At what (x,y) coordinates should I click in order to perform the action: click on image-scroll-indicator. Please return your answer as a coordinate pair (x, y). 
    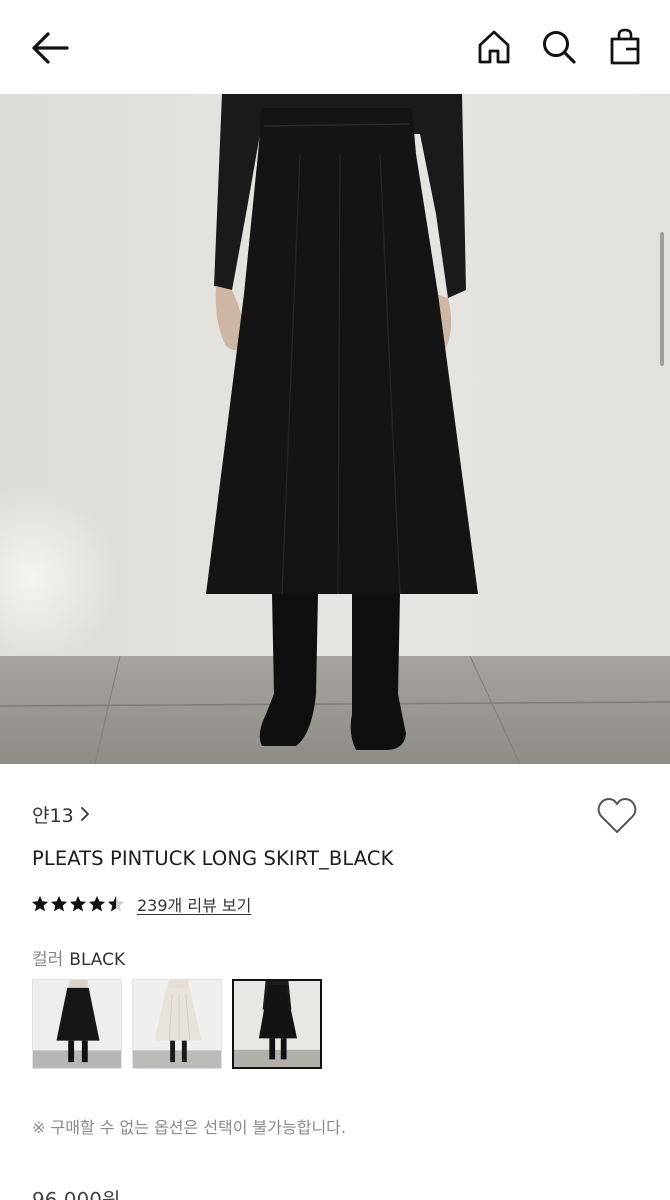
    Looking at the image, I should click on (662, 299).